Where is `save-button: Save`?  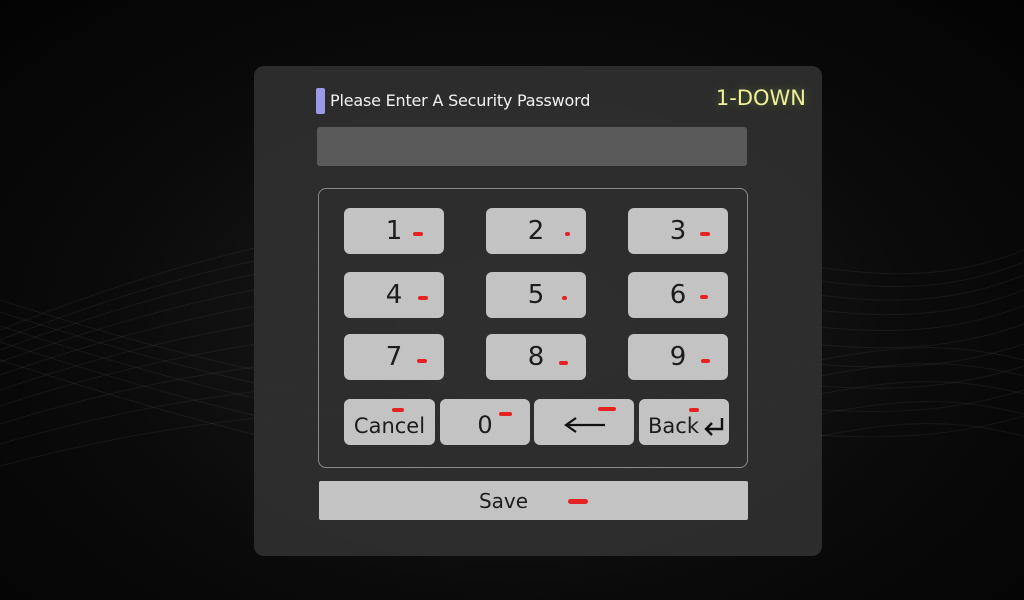 save-button: Save is located at coordinates (533, 500).